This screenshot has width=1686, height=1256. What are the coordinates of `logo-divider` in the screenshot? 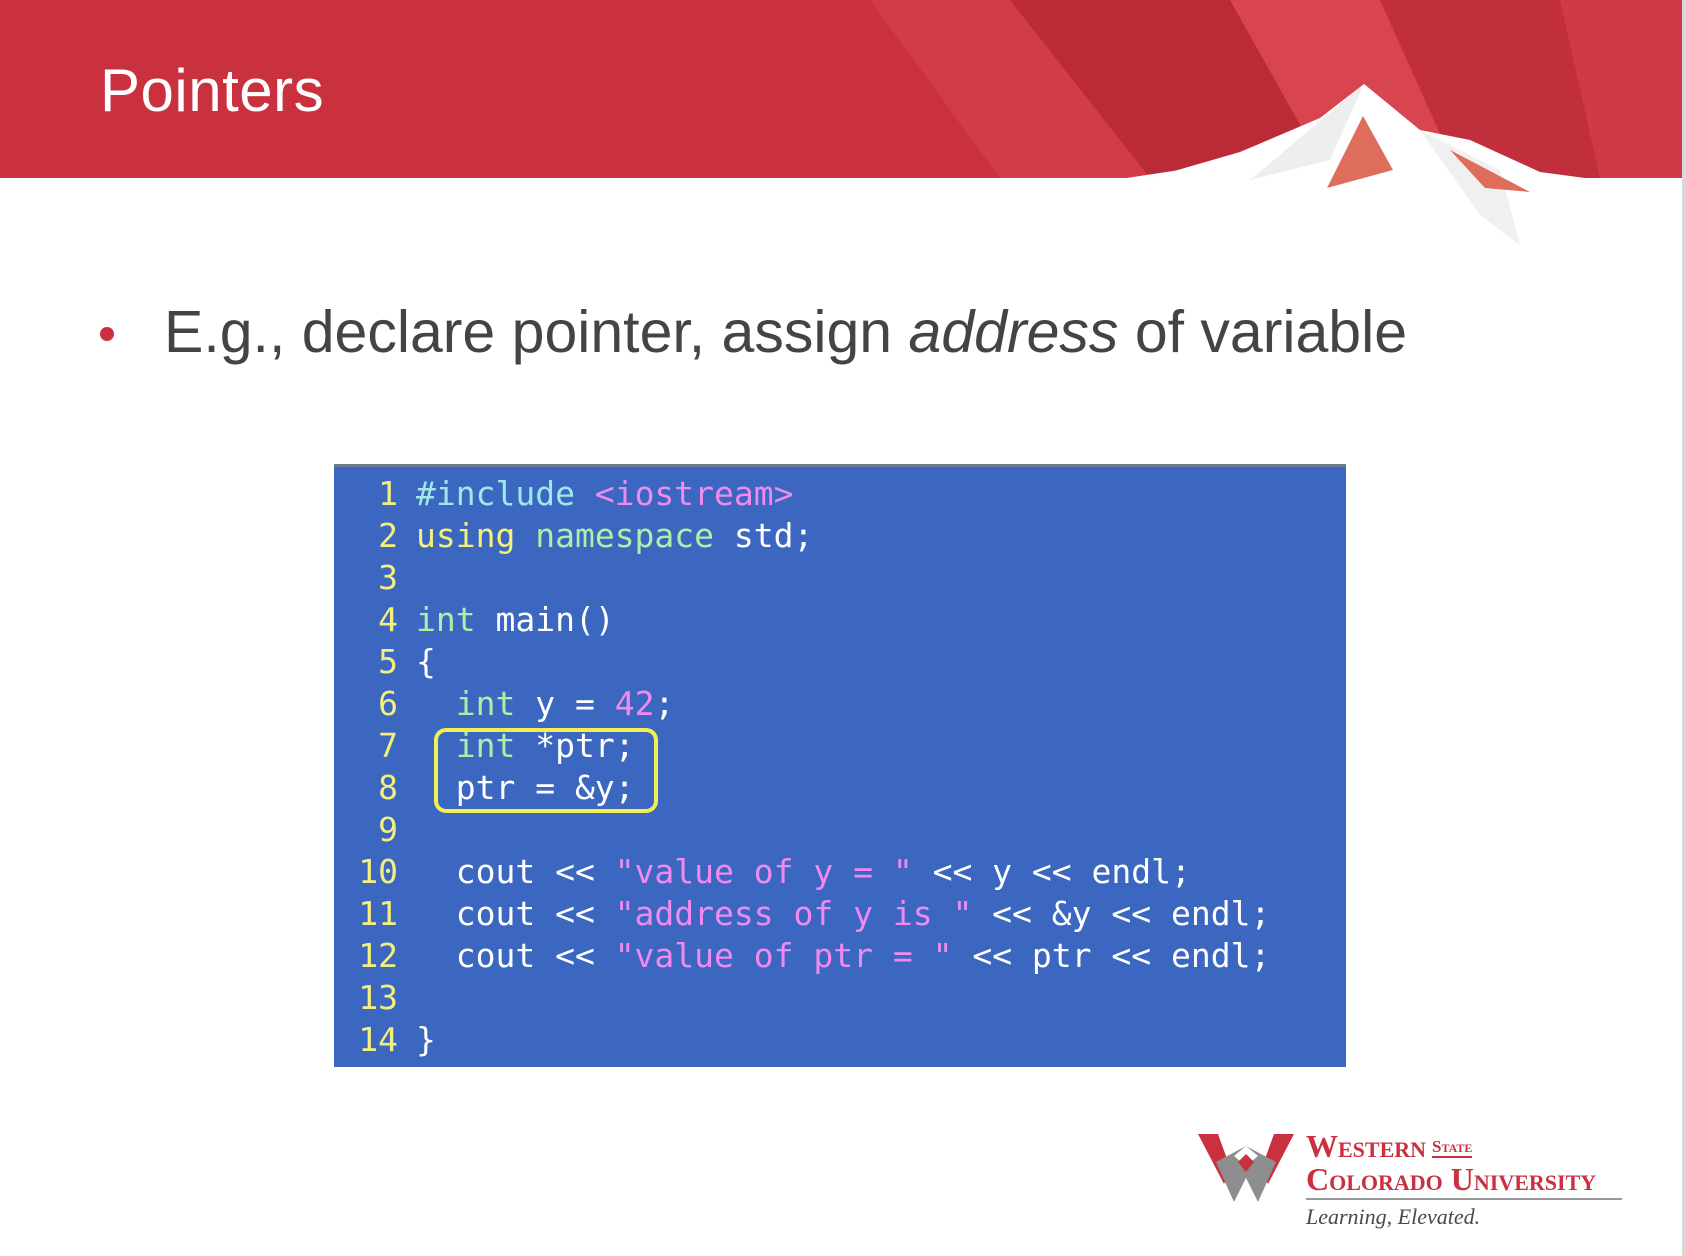 It's located at (1464, 1199).